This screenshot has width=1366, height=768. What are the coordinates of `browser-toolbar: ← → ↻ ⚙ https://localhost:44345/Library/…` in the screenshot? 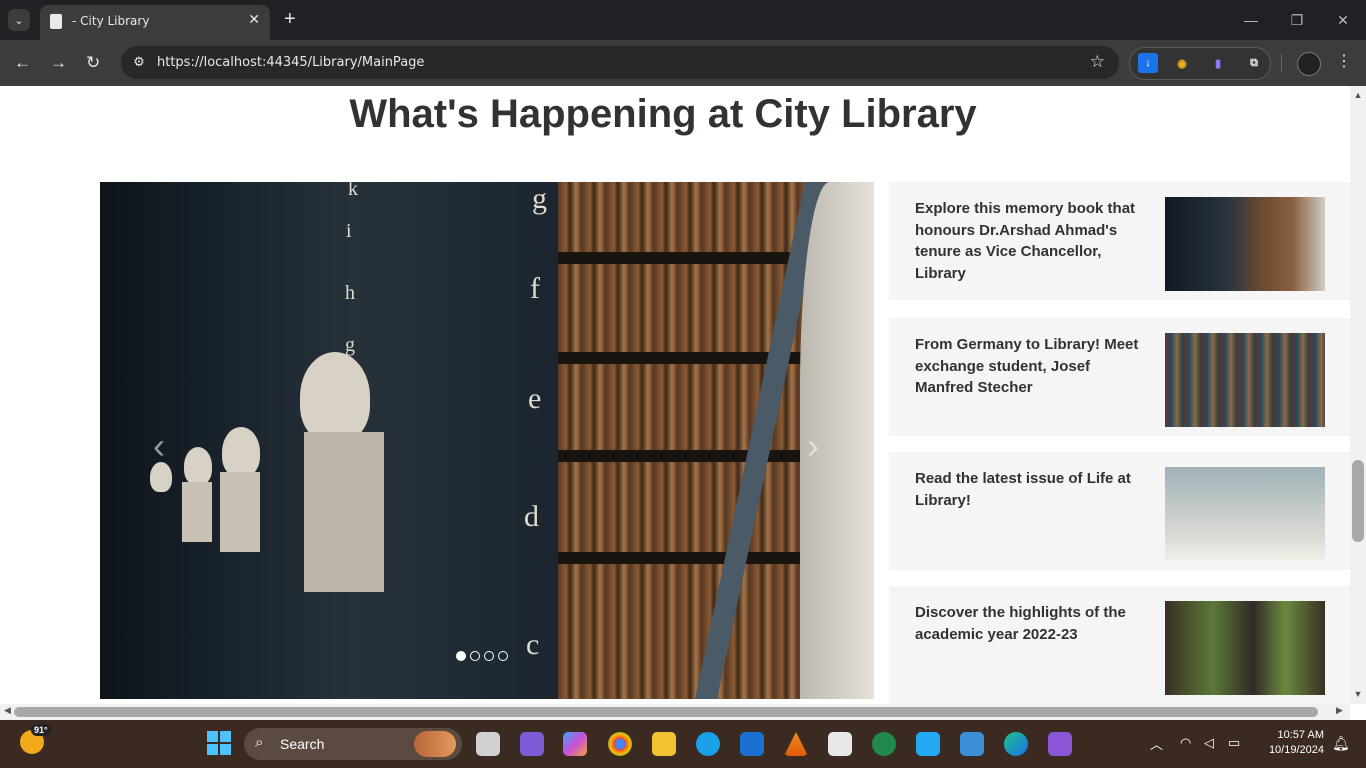 It's located at (683, 63).